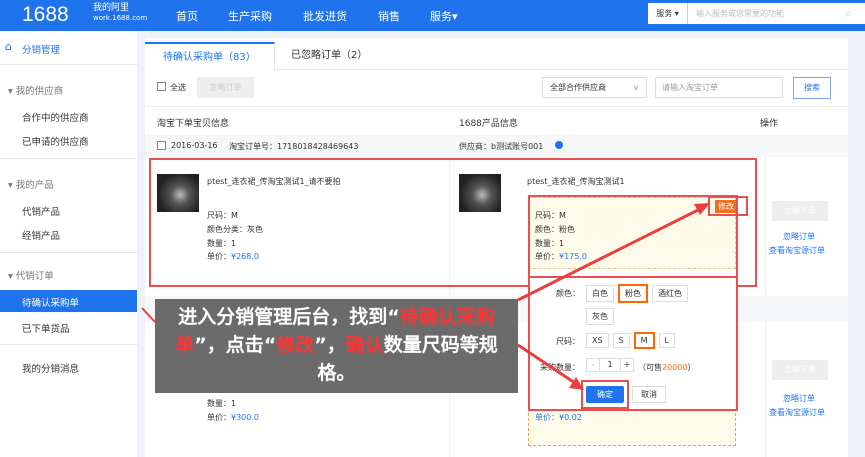 The width and height of the screenshot is (865, 457). Describe the element at coordinates (289, 317) in the screenshot. I see `callout-text: 进入分销管理后台，找到“` at that location.